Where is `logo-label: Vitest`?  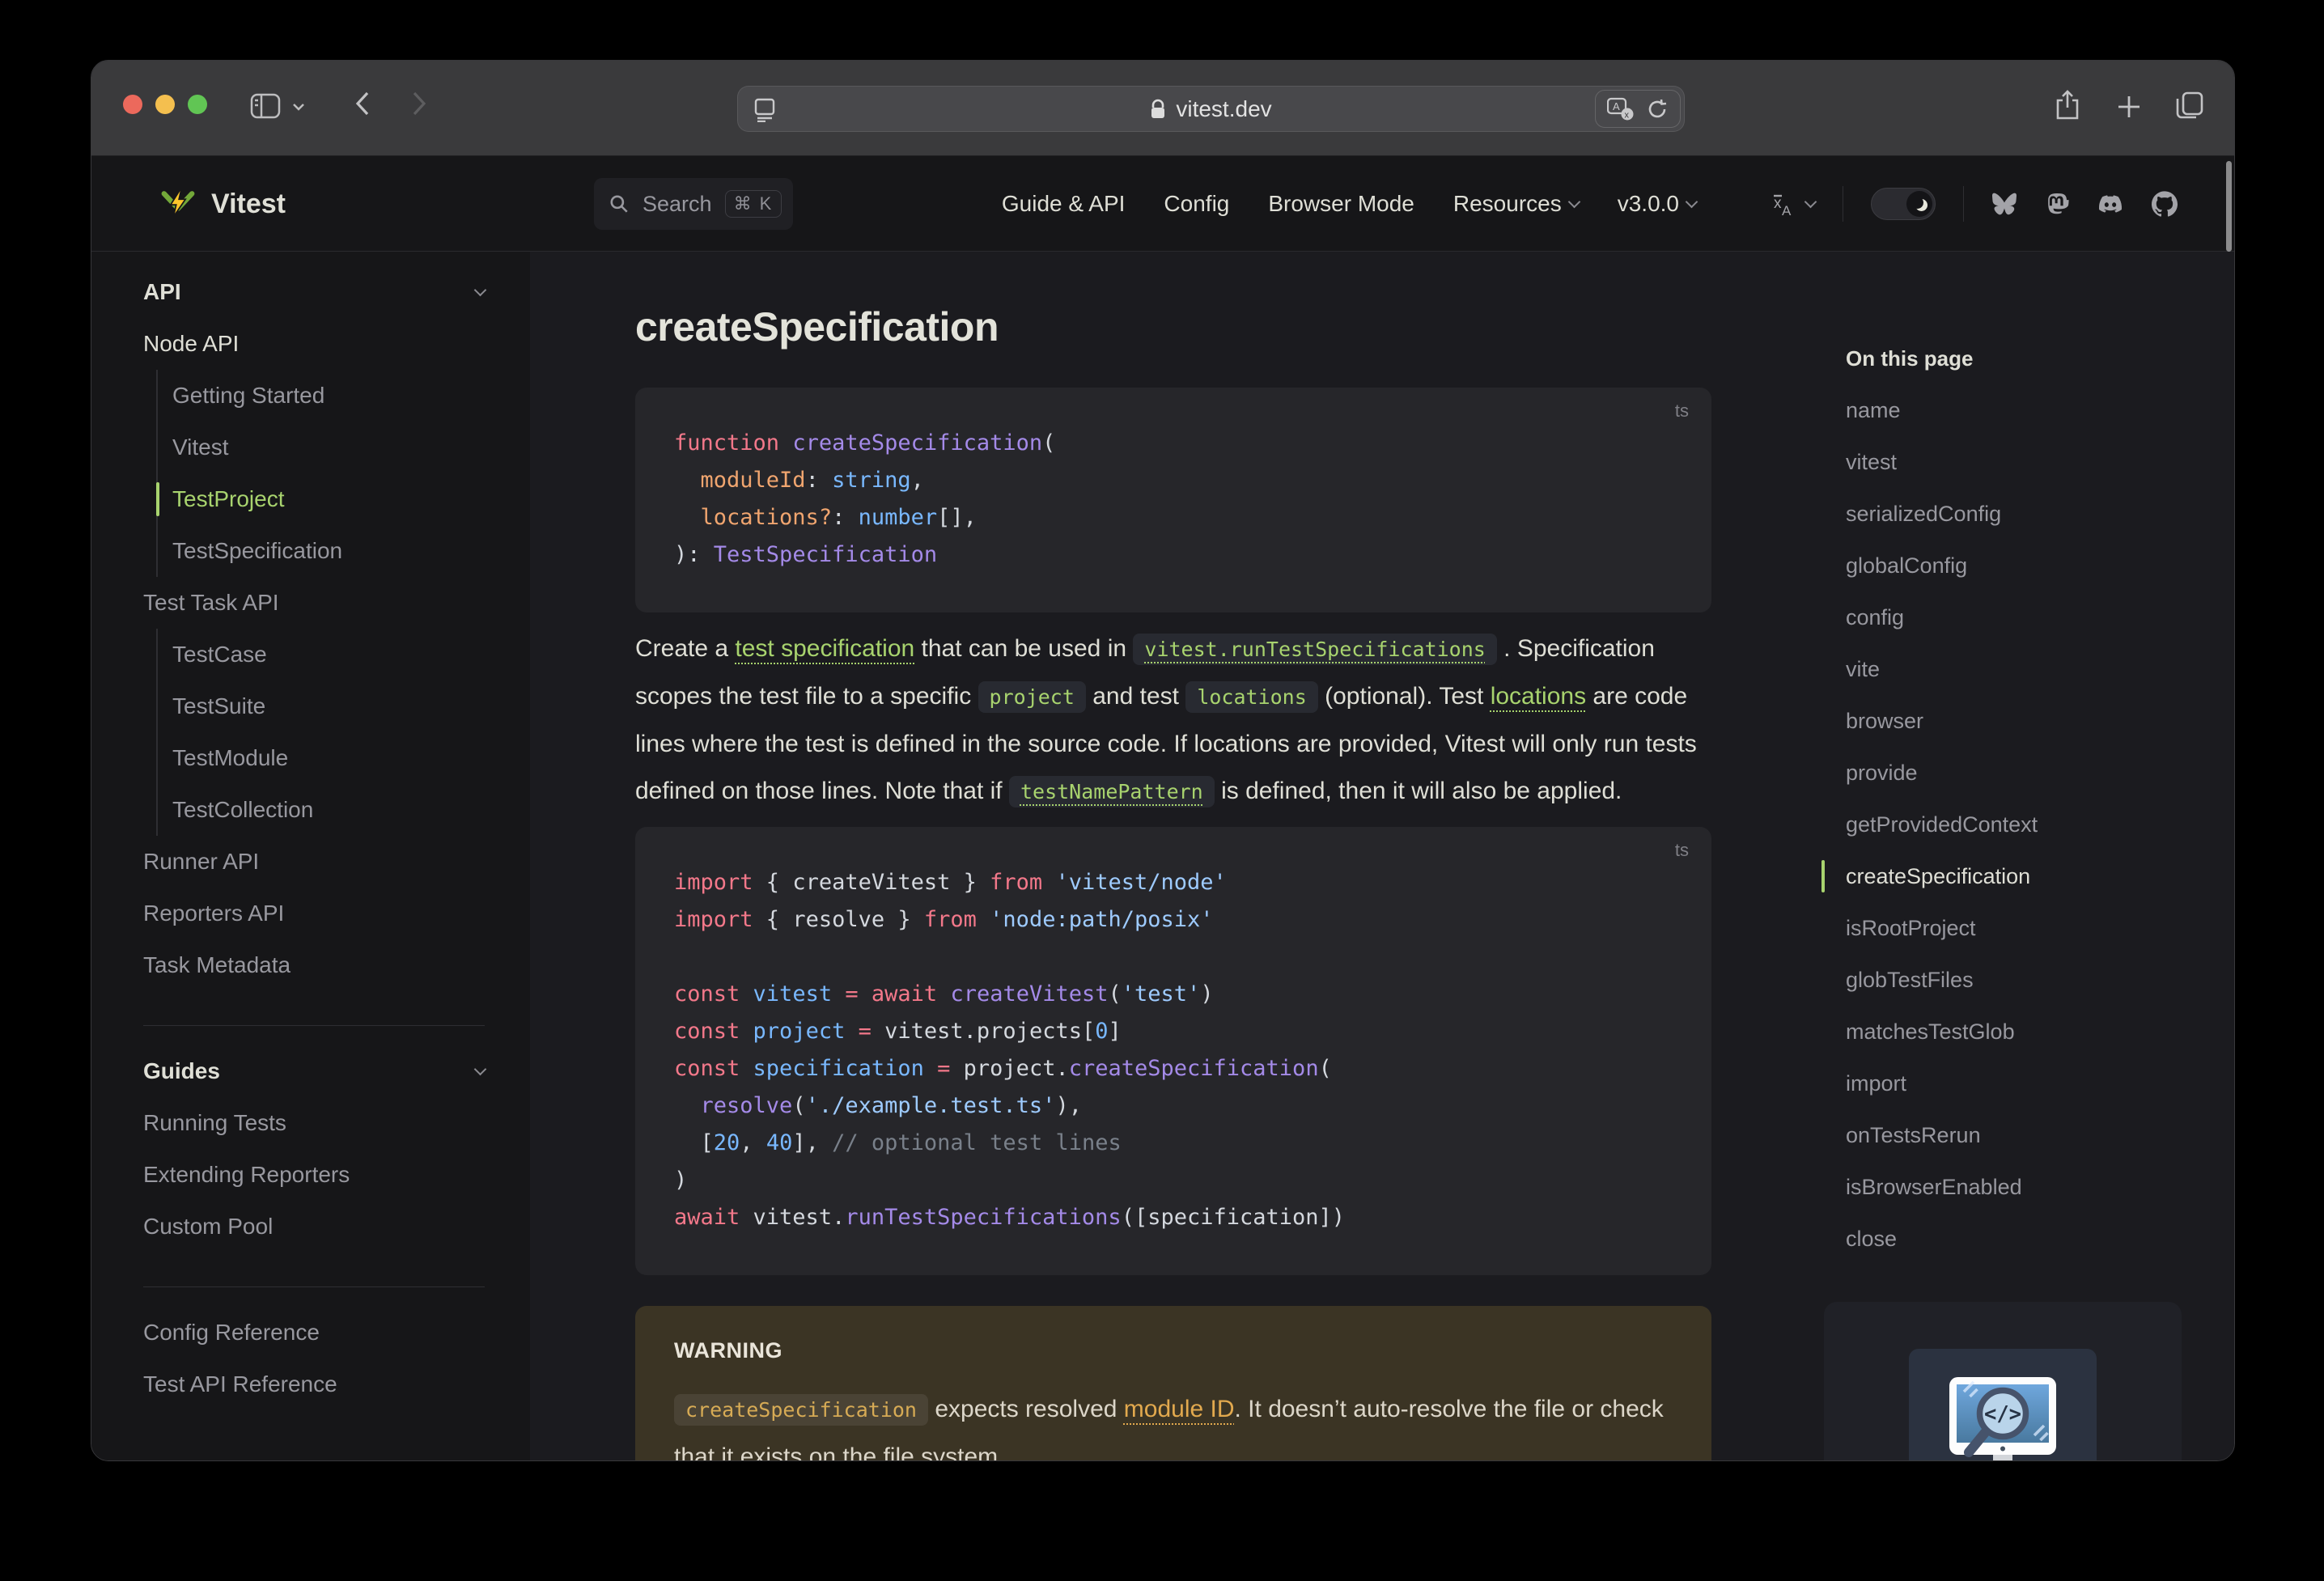
logo-label: Vitest is located at coordinates (249, 203).